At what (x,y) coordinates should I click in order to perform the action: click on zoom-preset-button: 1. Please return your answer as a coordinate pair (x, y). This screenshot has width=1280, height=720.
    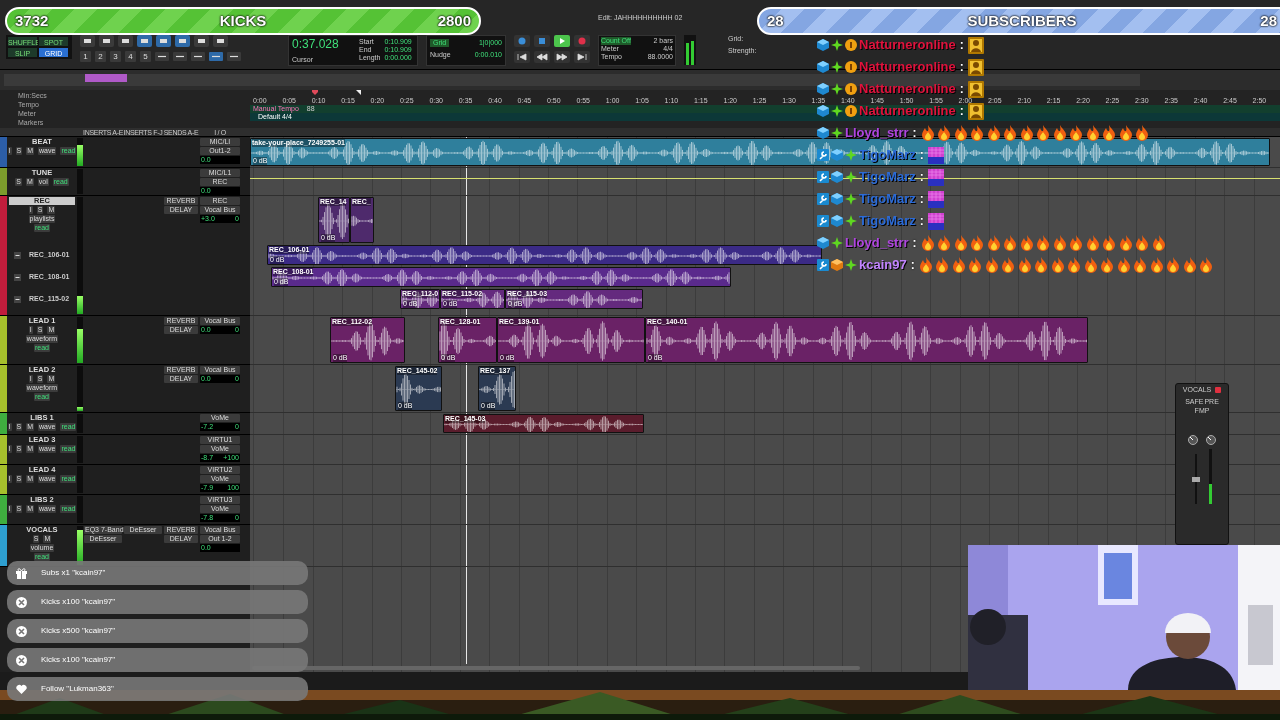
    Looking at the image, I should click on (85, 56).